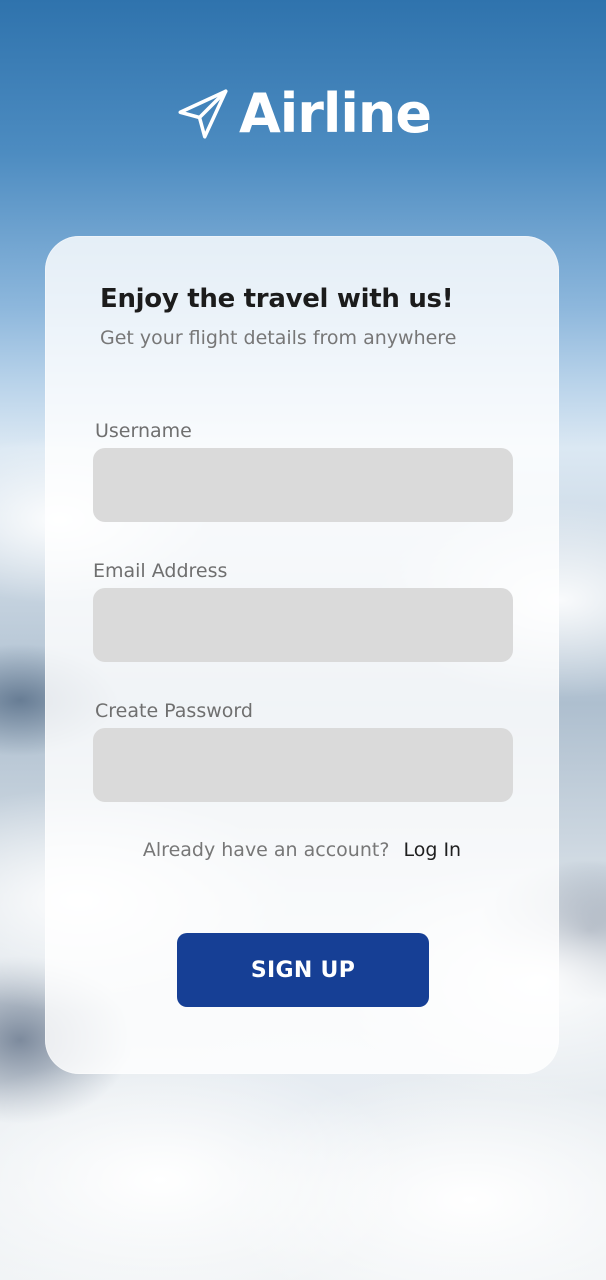 This screenshot has height=1280, width=606. I want to click on email-label: Email Address, so click(160, 571).